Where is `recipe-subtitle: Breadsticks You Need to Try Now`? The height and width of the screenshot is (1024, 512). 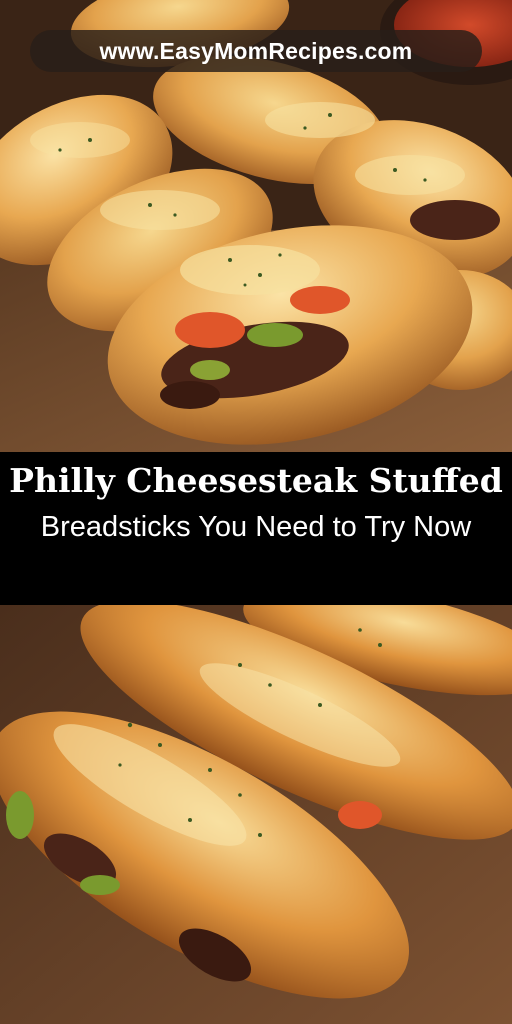 recipe-subtitle: Breadsticks You Need to Try Now is located at coordinates (256, 527).